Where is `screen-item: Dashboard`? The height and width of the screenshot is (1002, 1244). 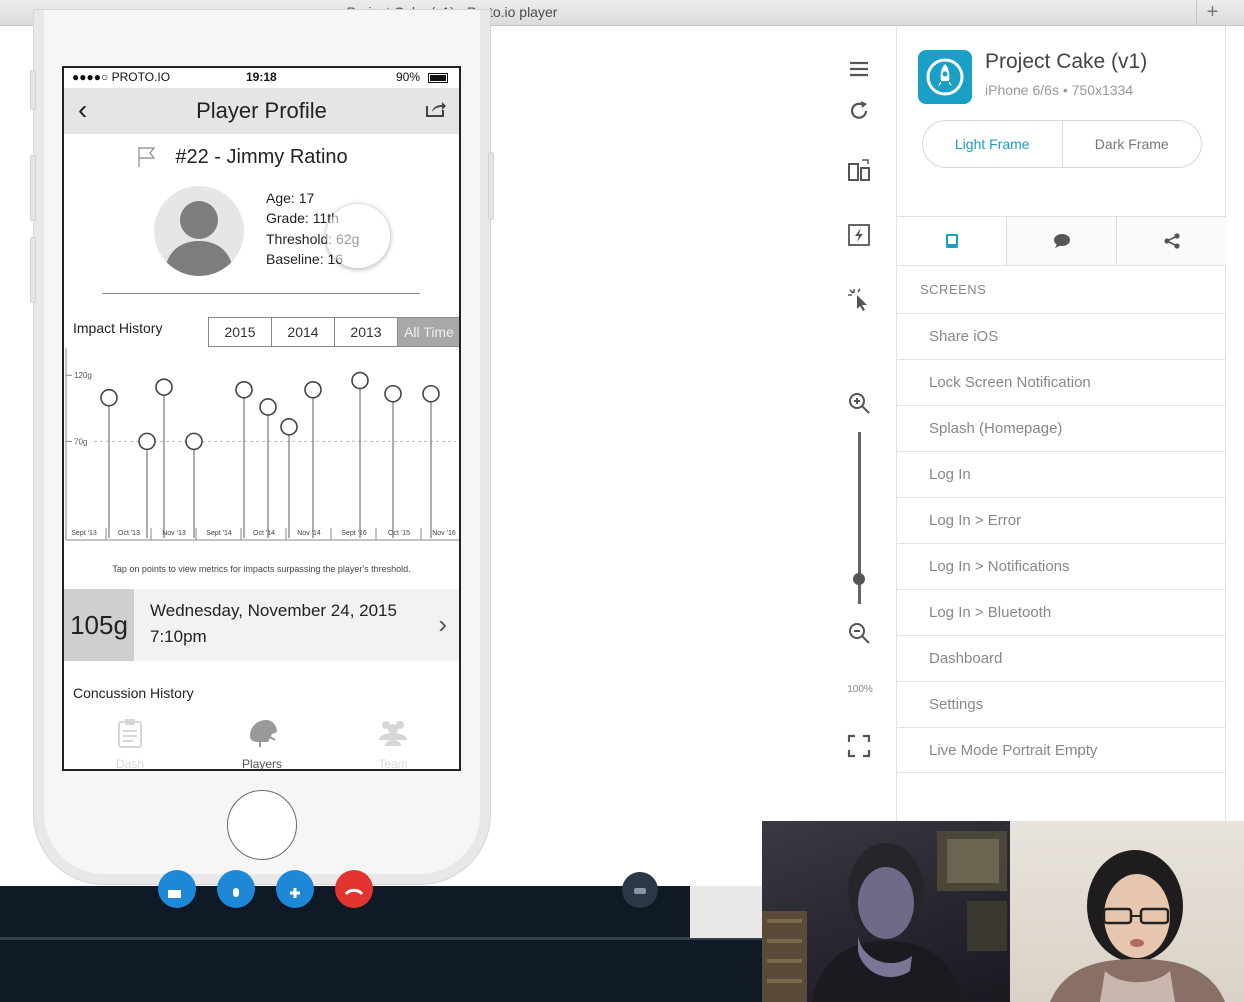 screen-item: Dashboard is located at coordinates (1061, 658).